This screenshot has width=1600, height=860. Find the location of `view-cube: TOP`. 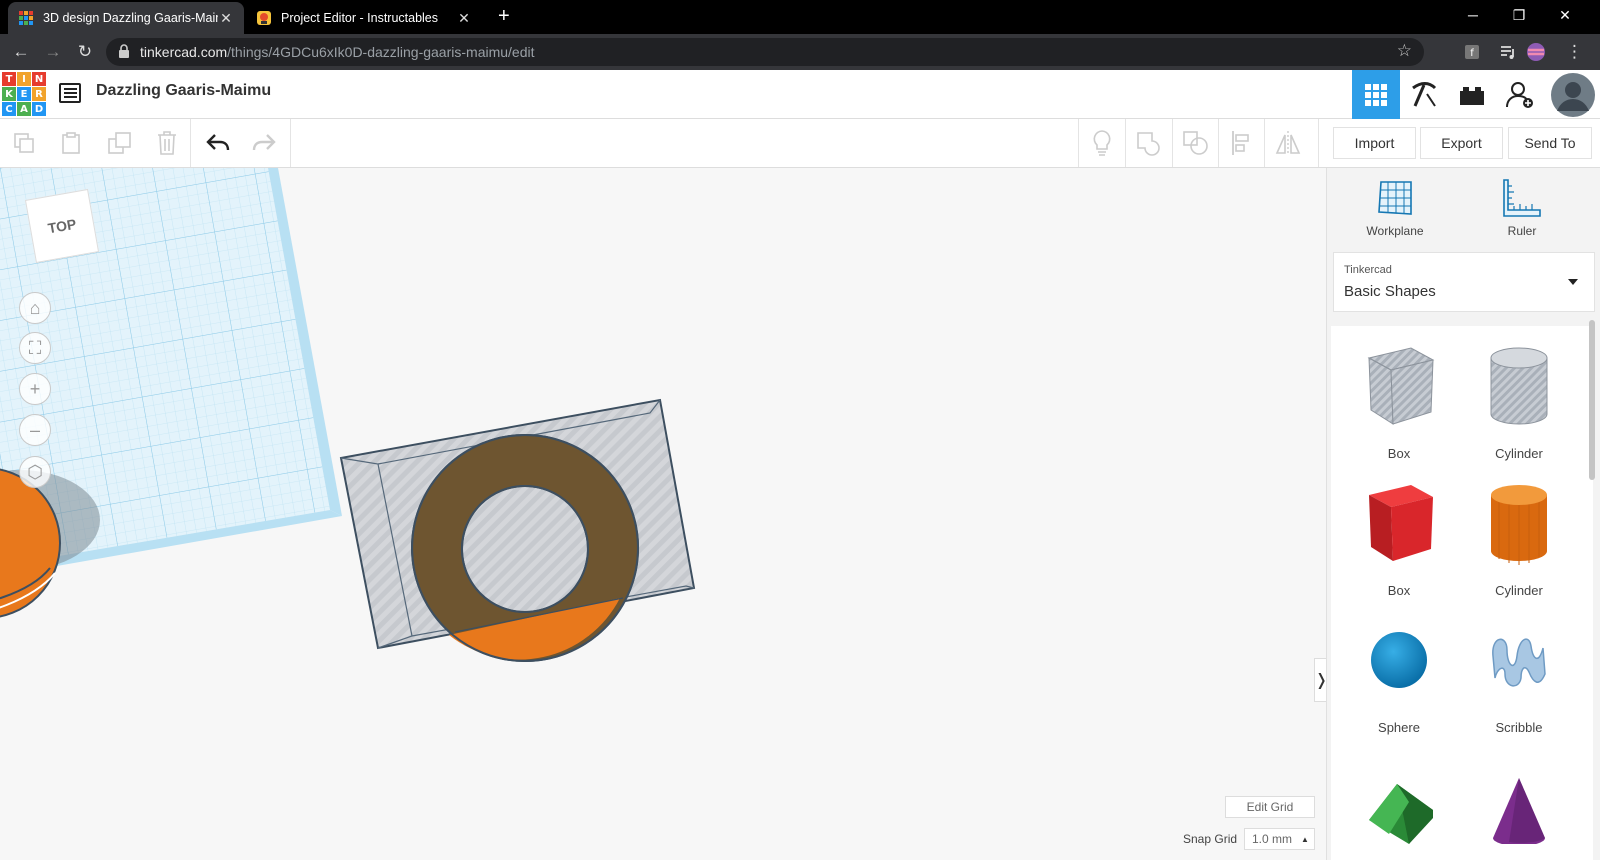

view-cube: TOP is located at coordinates (62, 226).